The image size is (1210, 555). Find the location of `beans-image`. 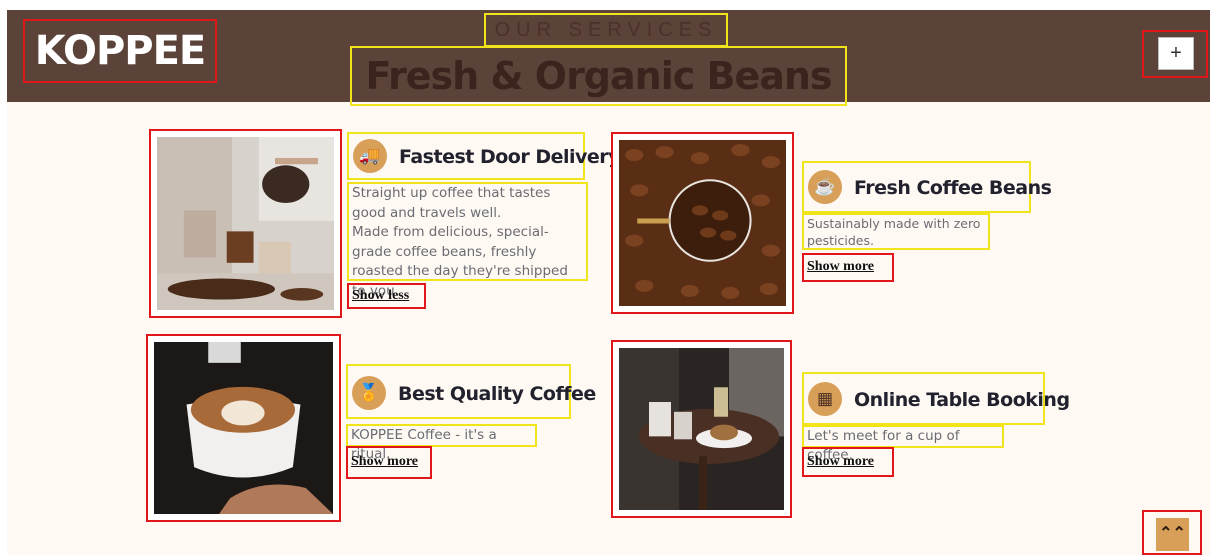

beans-image is located at coordinates (702, 223).